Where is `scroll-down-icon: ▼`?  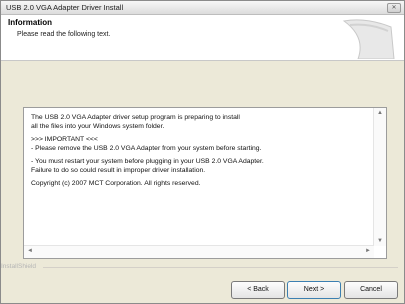
scroll-down-icon: ▼ is located at coordinates (380, 241).